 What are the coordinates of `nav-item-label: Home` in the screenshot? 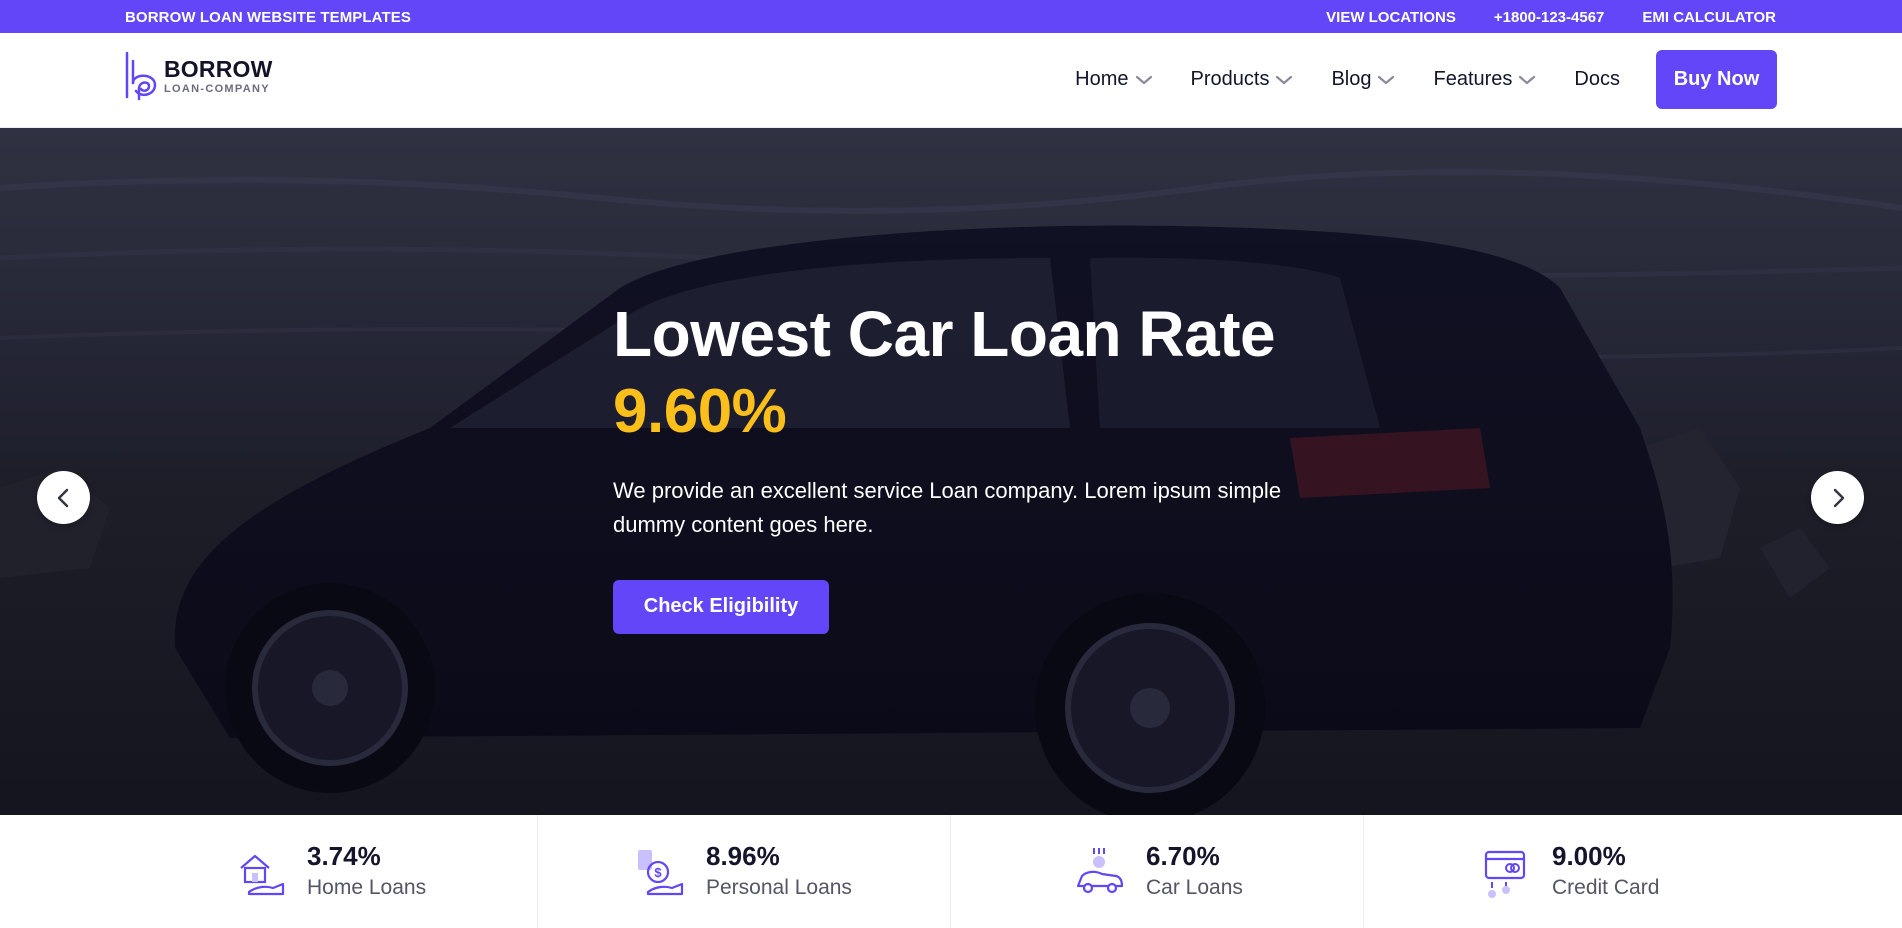 It's located at (1102, 79).